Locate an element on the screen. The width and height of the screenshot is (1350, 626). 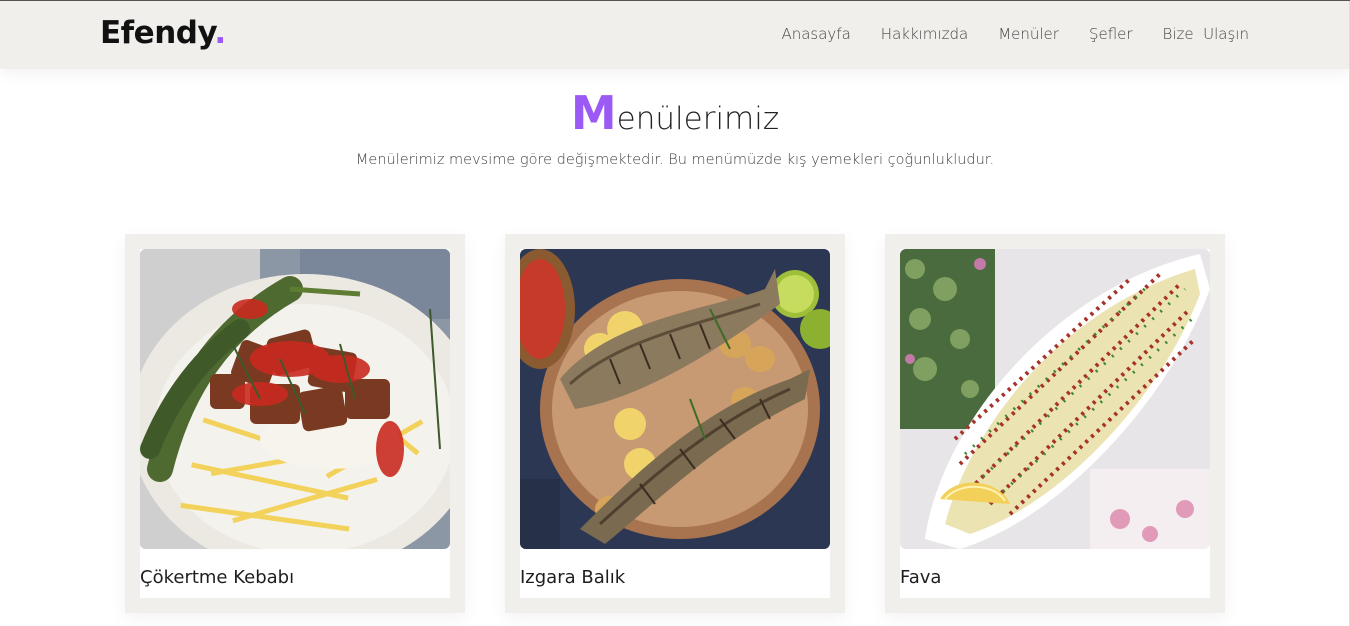
nav-link-chefs: Şefler is located at coordinates (1111, 34).